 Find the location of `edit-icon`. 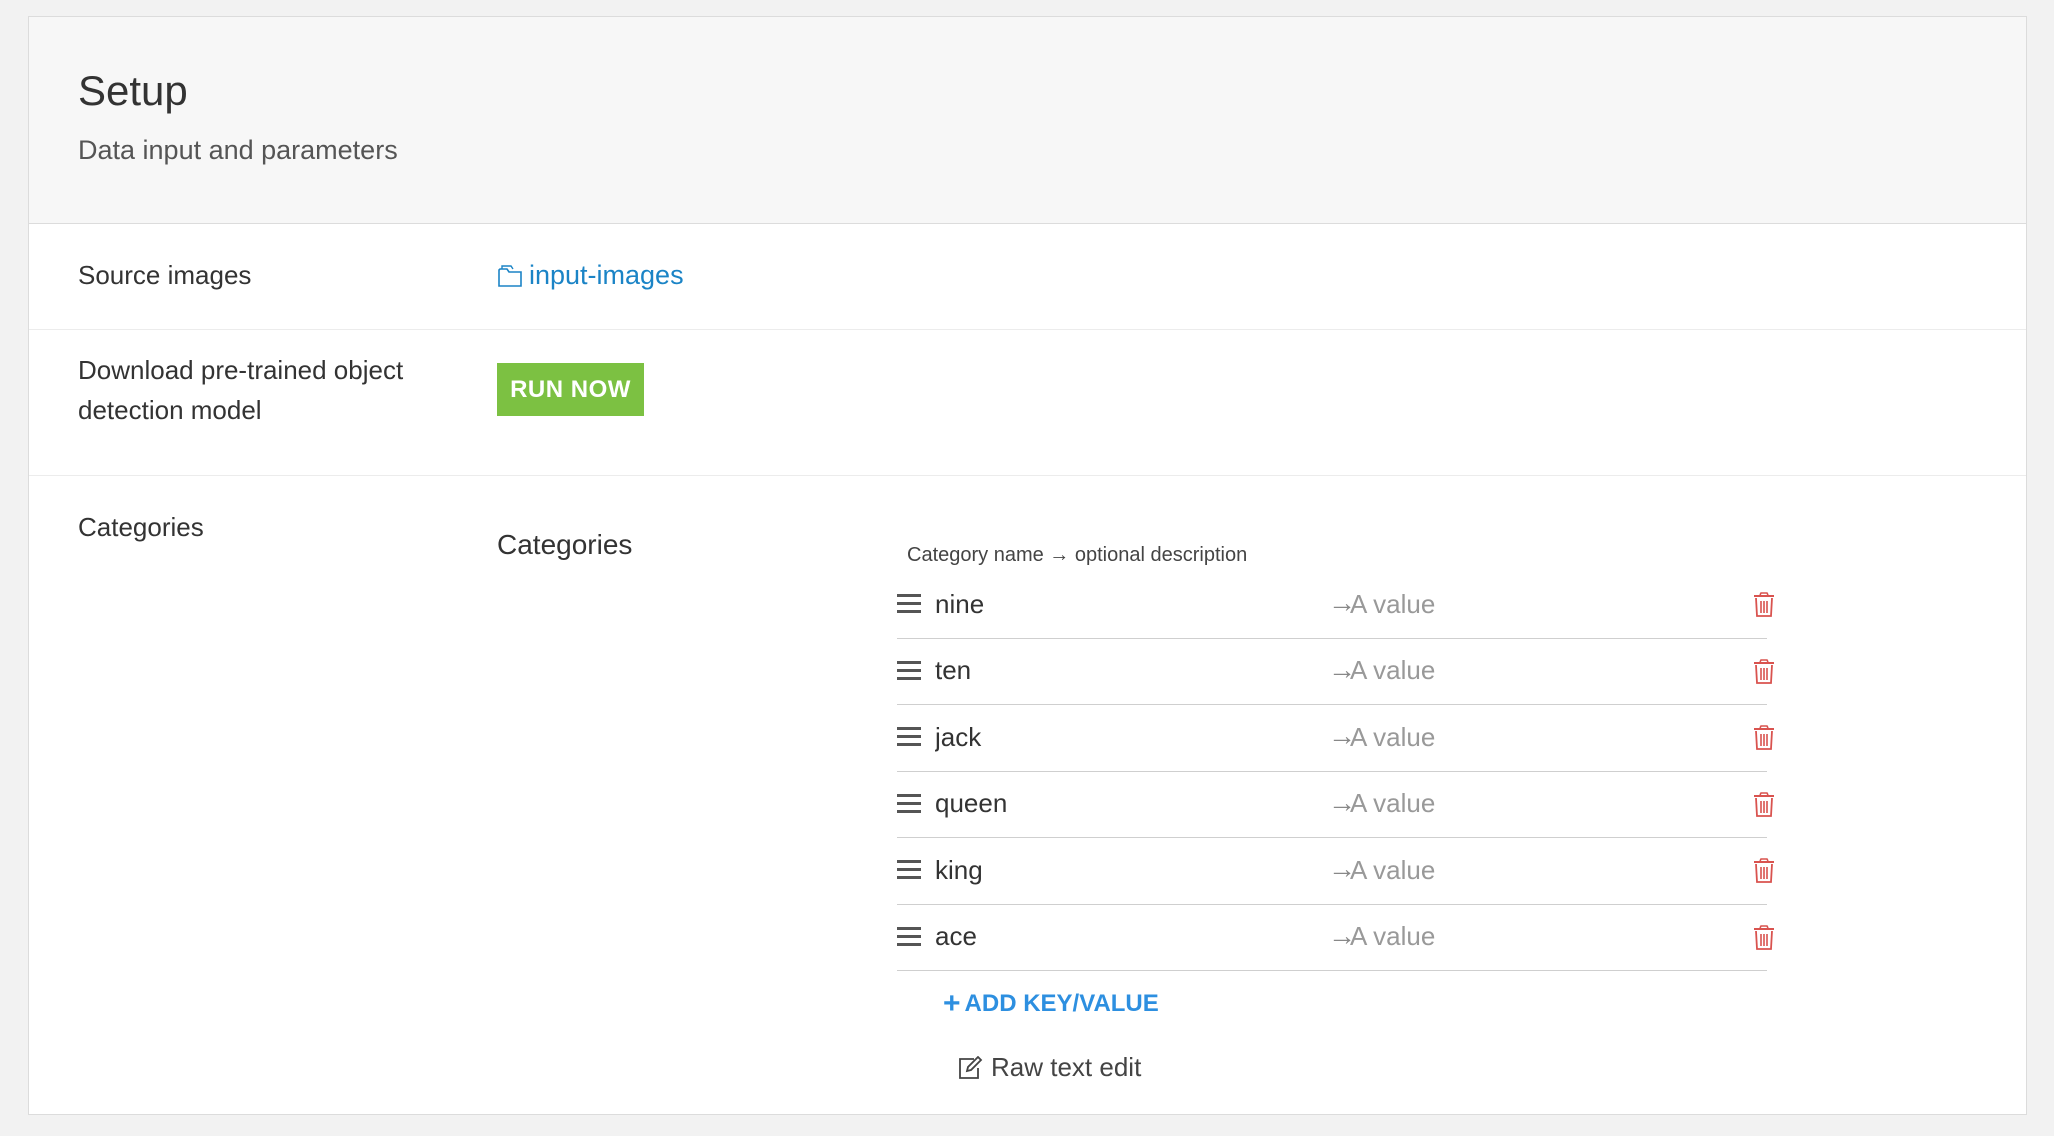

edit-icon is located at coordinates (971, 1067).